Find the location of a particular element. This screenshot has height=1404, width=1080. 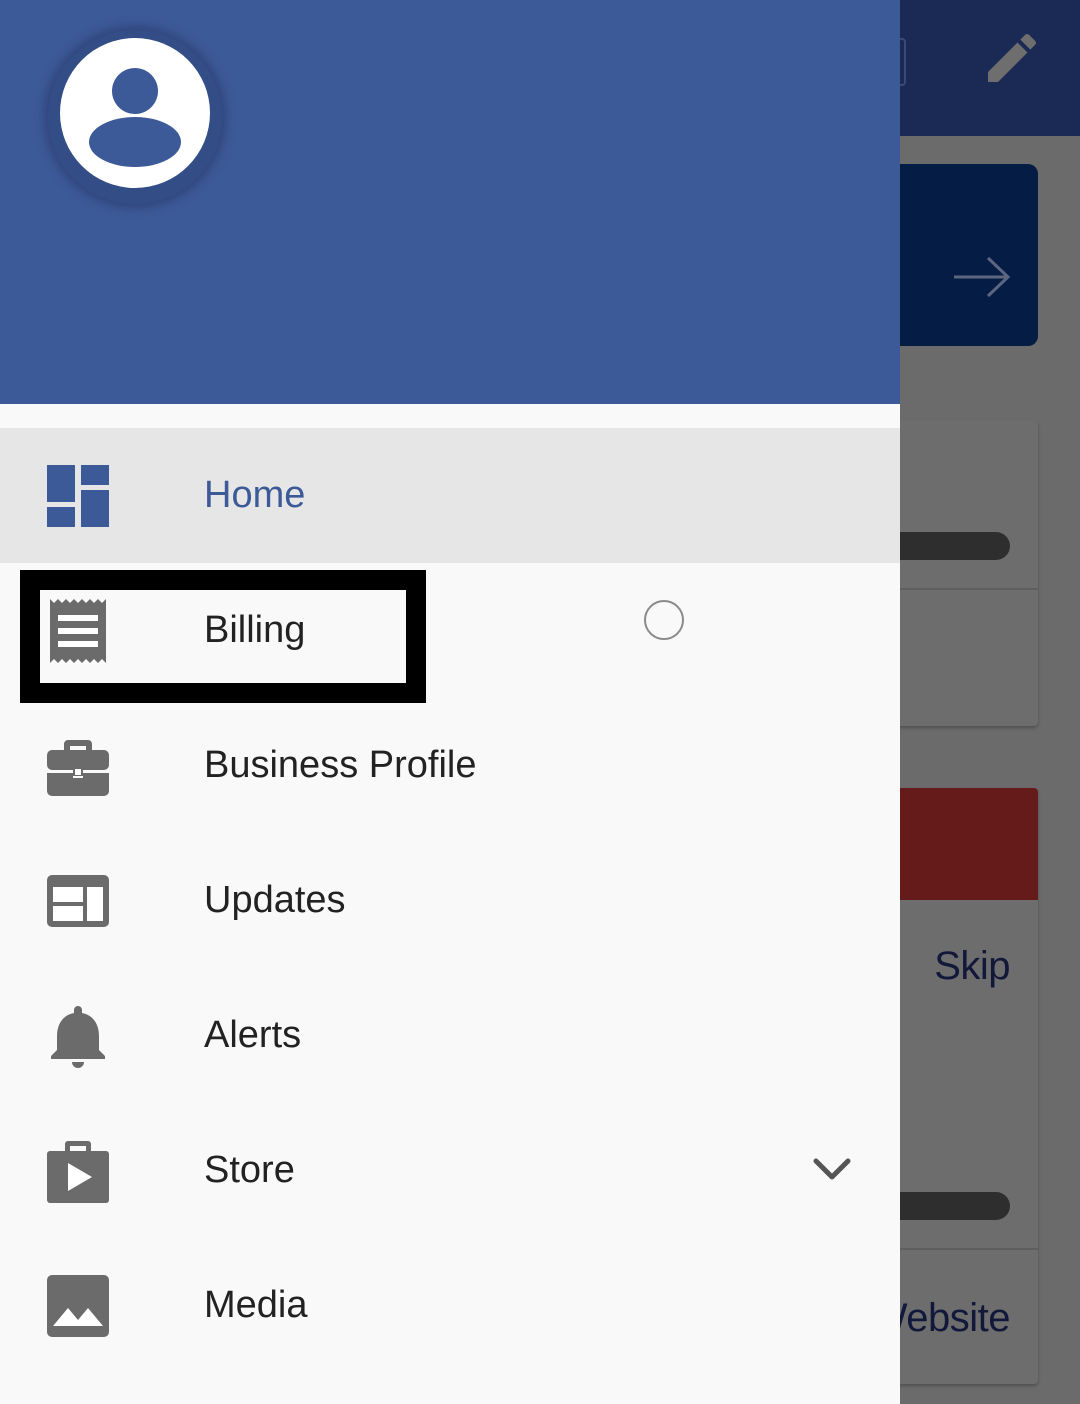

store-bag-icon is located at coordinates (78, 1172).